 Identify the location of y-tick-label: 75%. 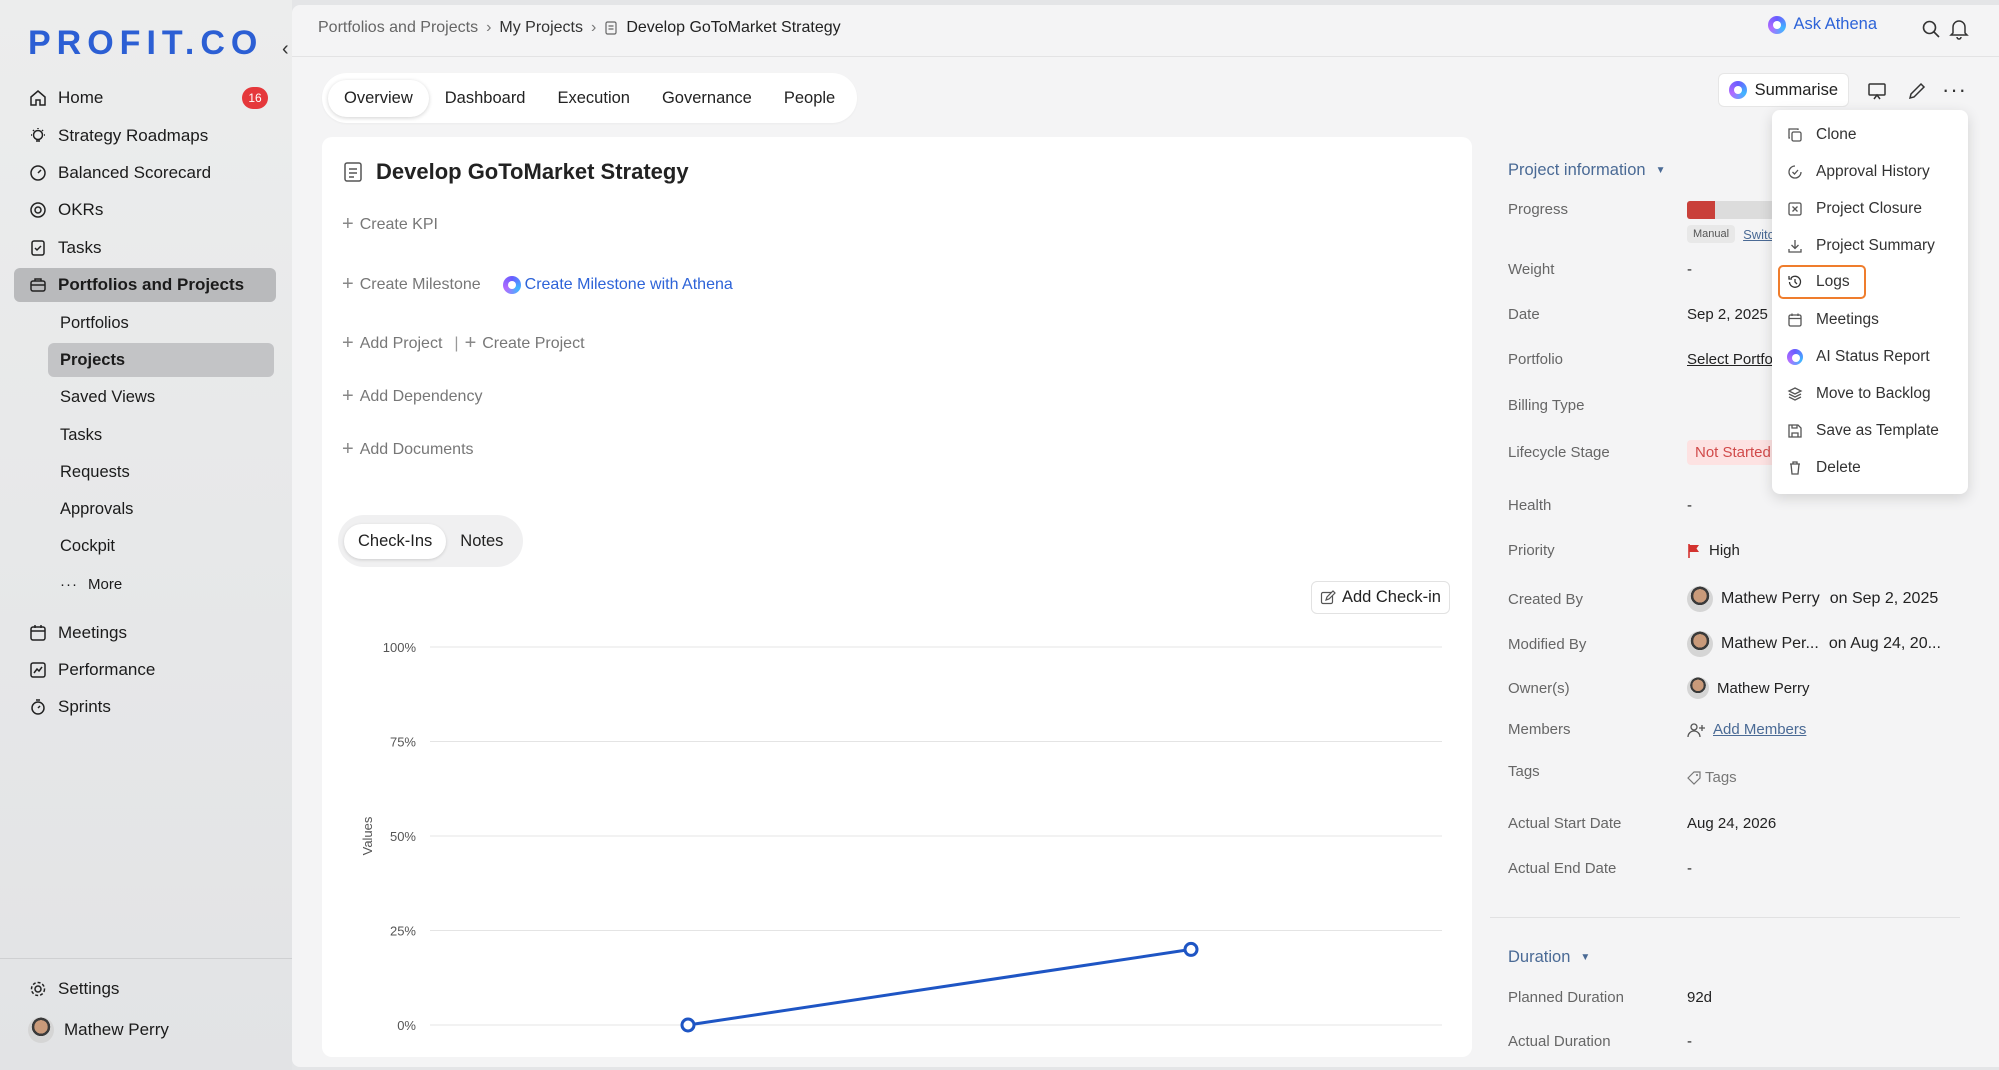
(403, 742).